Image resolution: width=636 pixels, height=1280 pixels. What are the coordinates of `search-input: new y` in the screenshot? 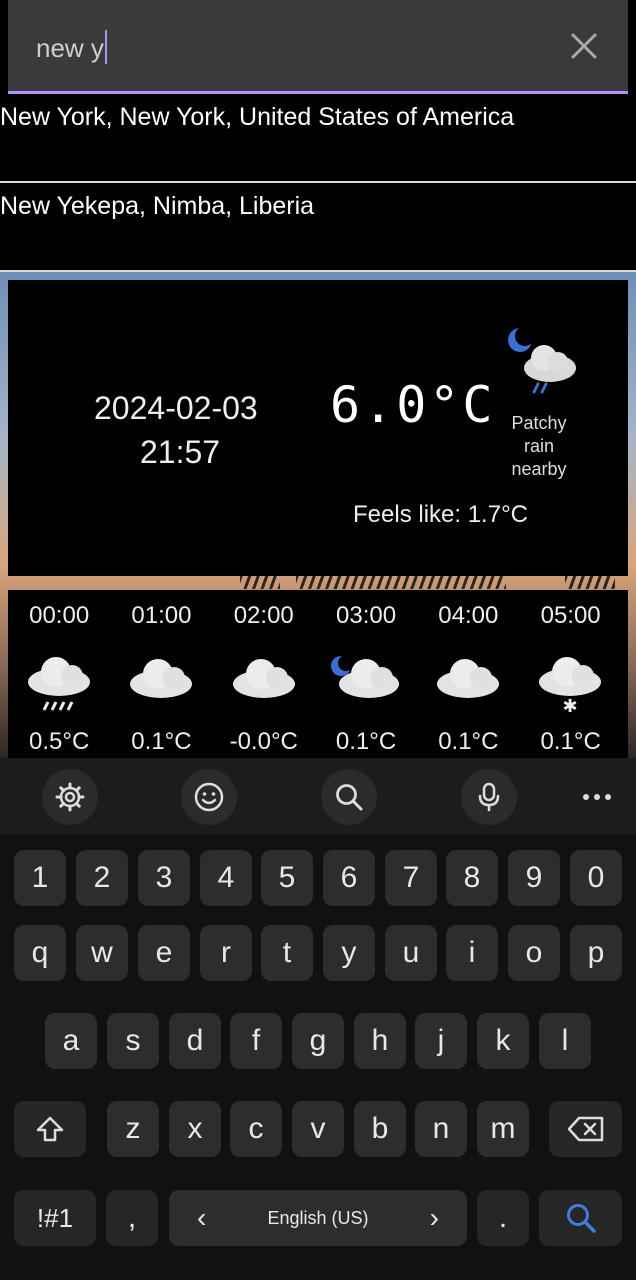 It's located at (71, 47).